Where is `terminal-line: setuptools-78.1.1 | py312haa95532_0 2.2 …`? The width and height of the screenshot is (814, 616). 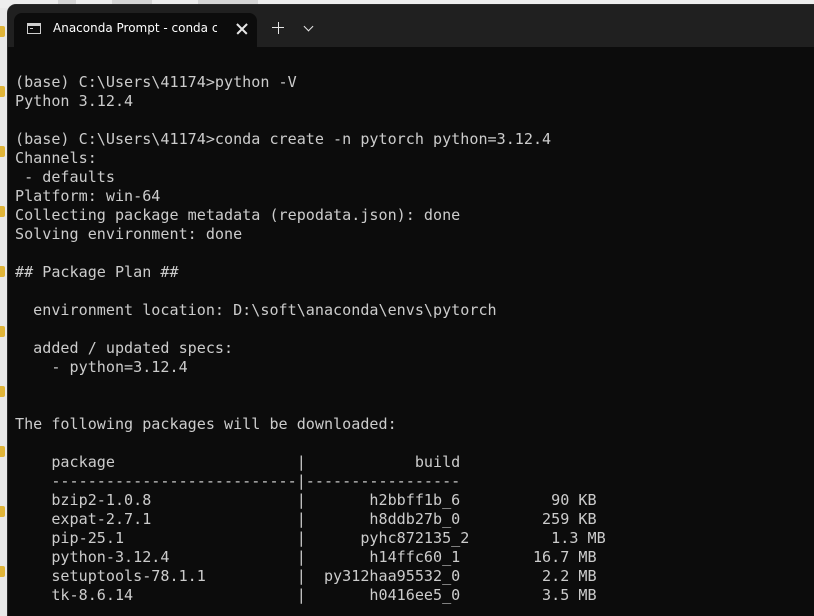
terminal-line: setuptools-78.1.1 | py312haa95532_0 2.2 … is located at coordinates (306, 576).